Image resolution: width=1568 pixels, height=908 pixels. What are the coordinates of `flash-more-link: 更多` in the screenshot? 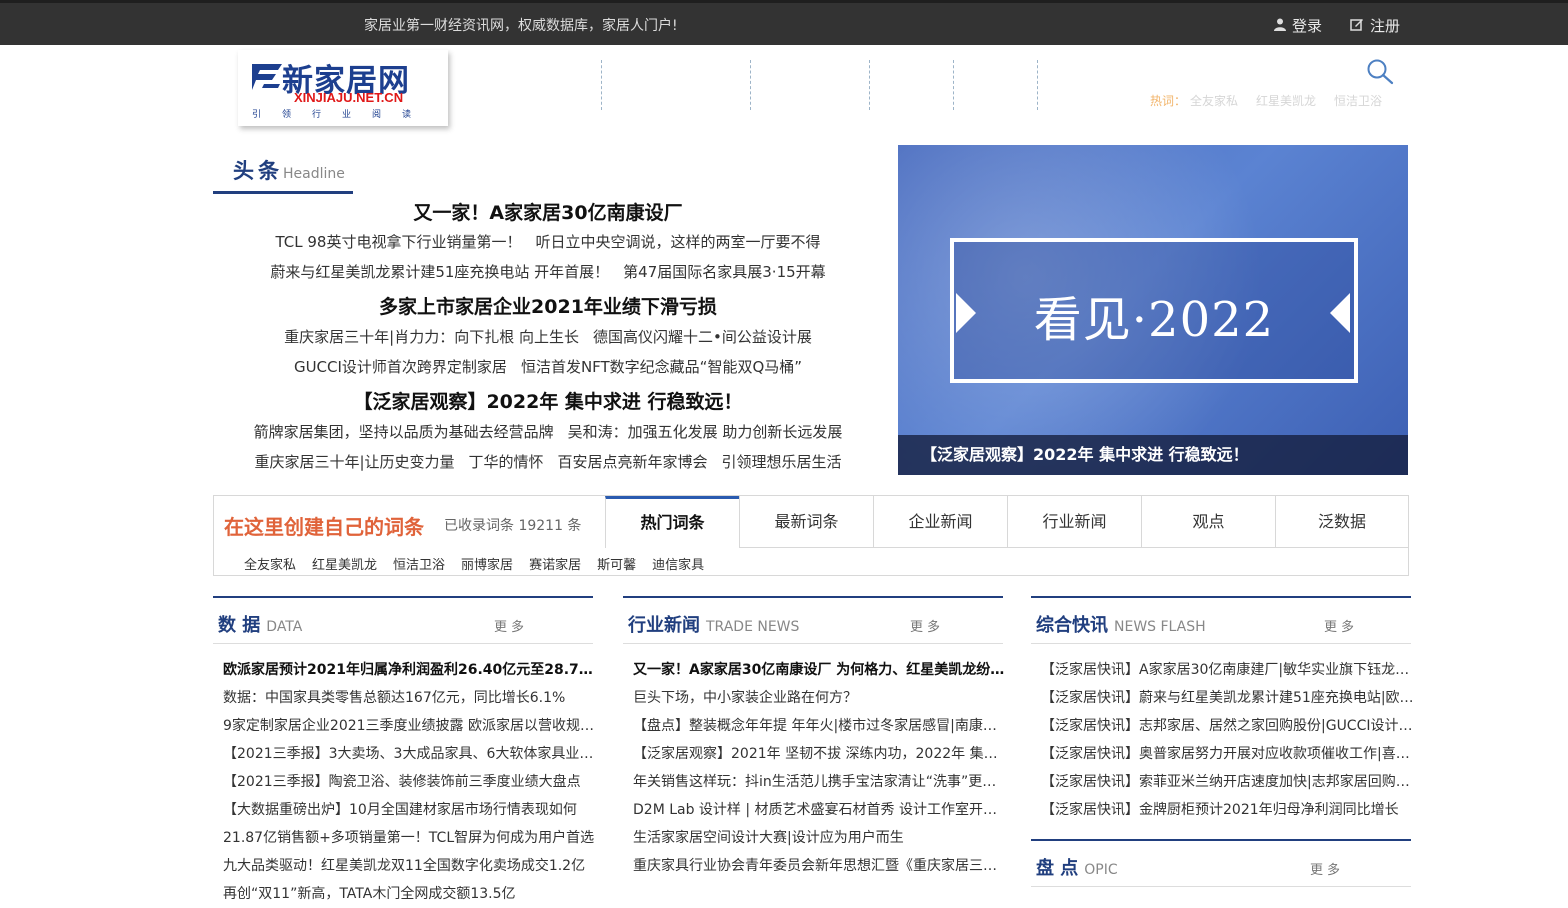 It's located at (1341, 625).